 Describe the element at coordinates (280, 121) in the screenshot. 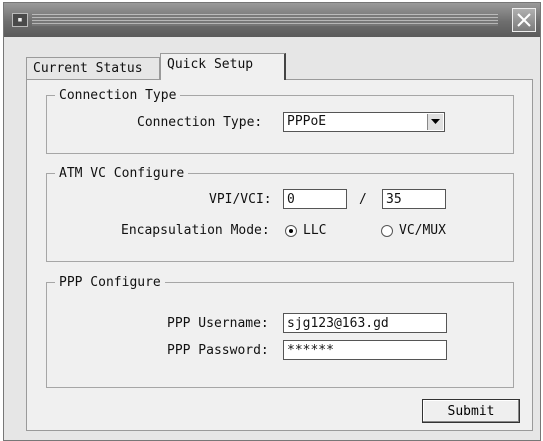

I see `connection-type-group: Connection Type Connection Type: PPPoE` at that location.